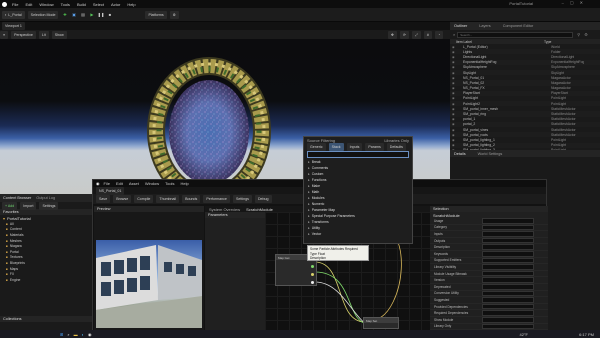 Image resolution: width=600 pixels, height=338 pixels. I want to click on niagara-menu-help: Help, so click(184, 183).